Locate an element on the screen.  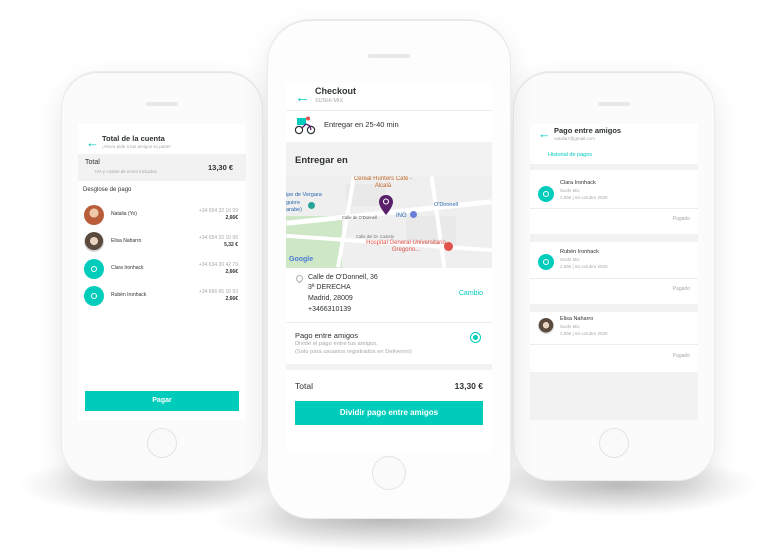
phone-right-speaker is located at coordinates (614, 104).